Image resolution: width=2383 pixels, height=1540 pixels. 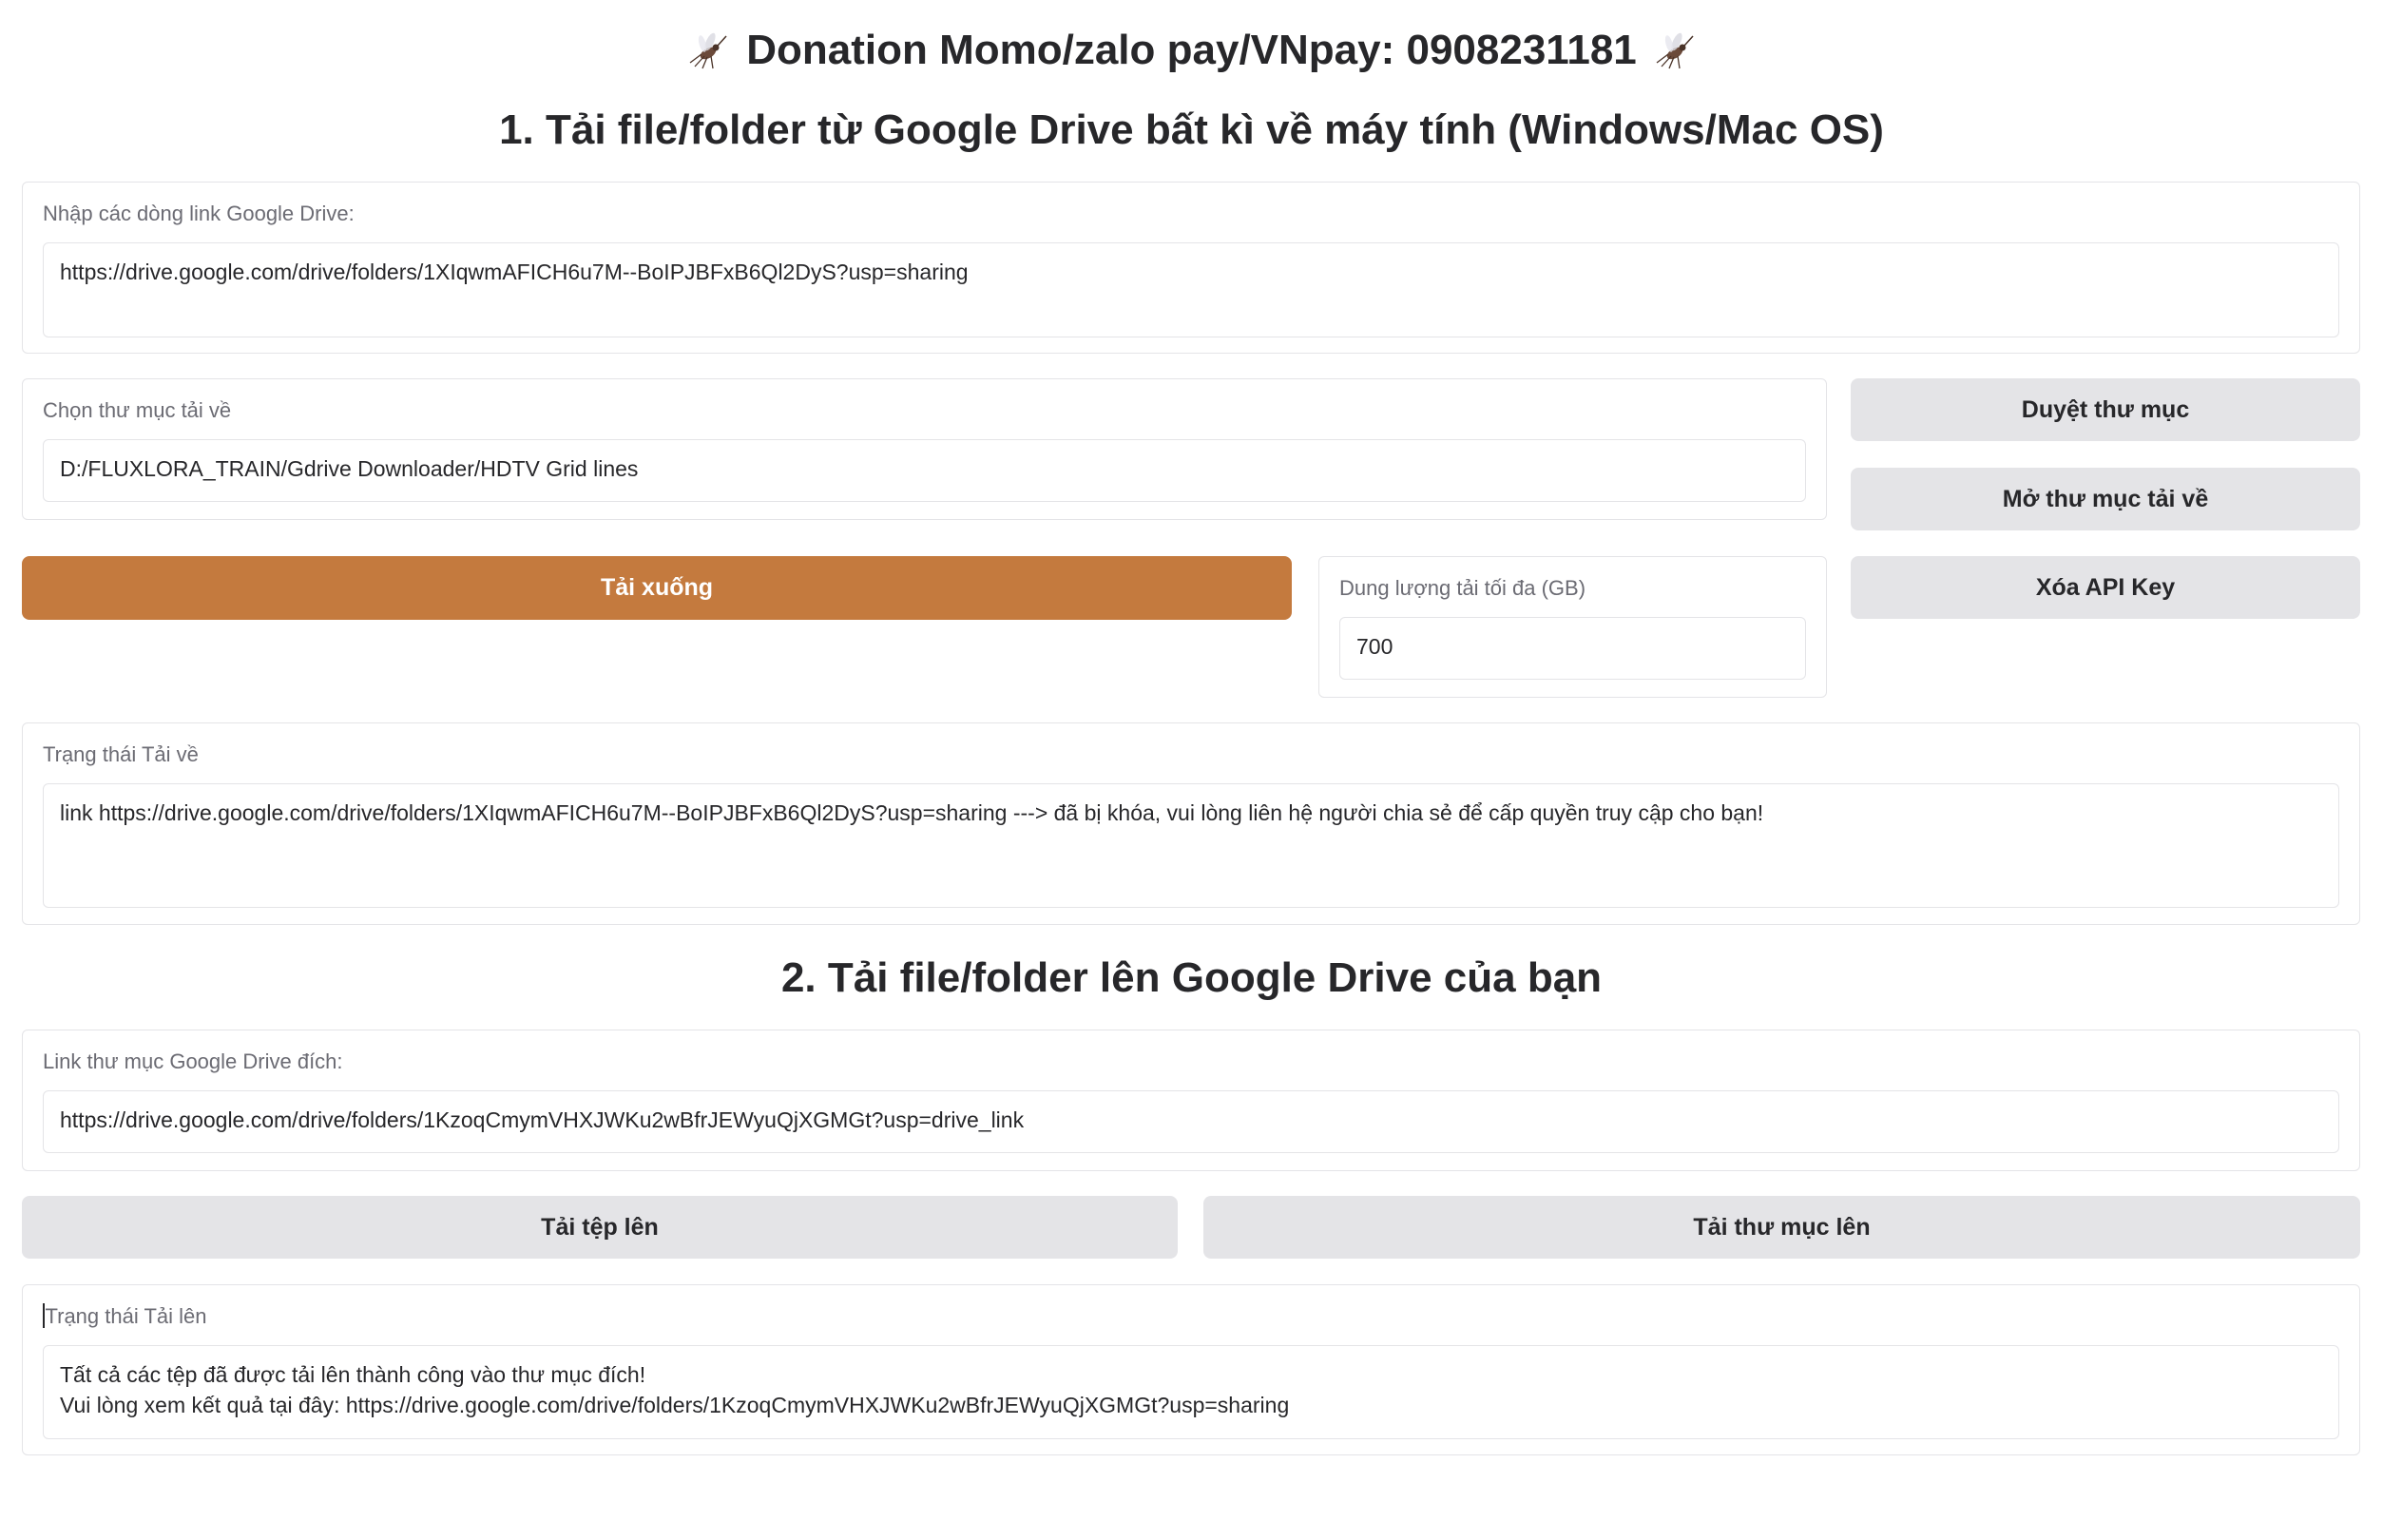 What do you see at coordinates (138, 410) in the screenshot?
I see `download-folder-label: Chọn thư mục tải về` at bounding box center [138, 410].